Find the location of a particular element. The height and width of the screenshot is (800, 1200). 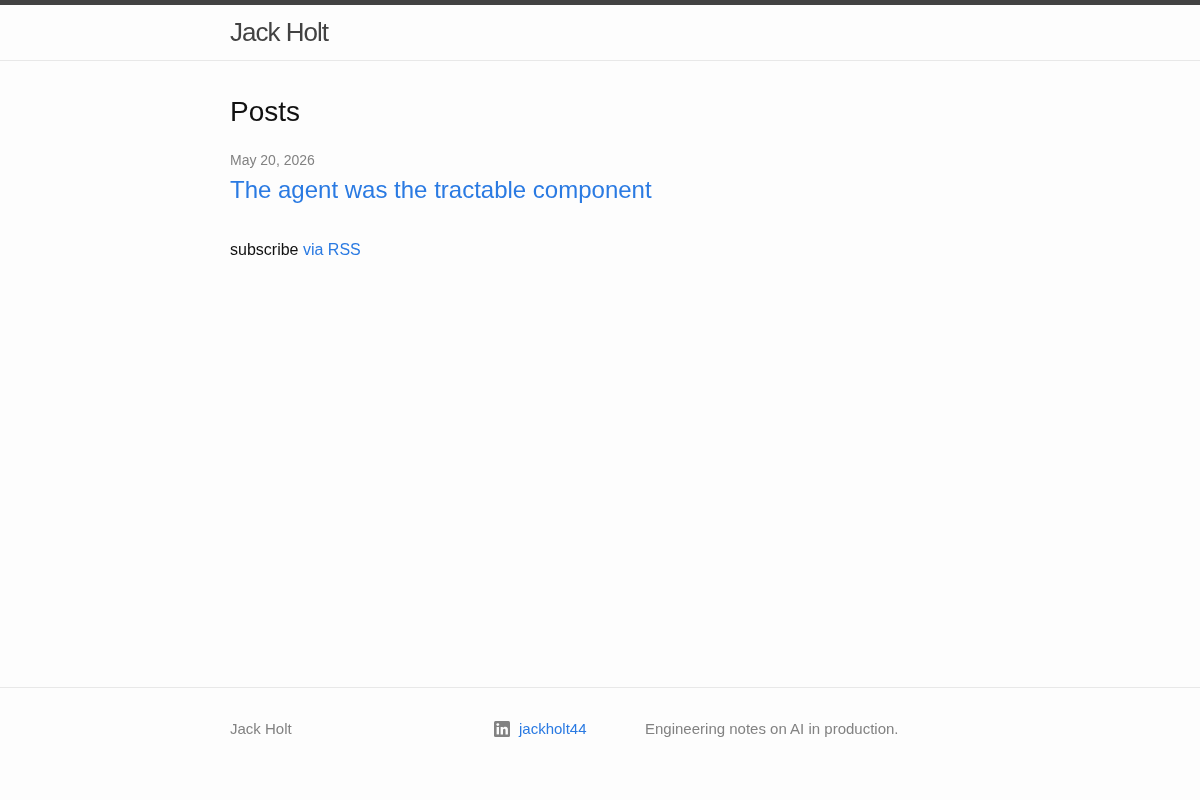

site-description: Engineering notes on AI in production. is located at coordinates (772, 728).